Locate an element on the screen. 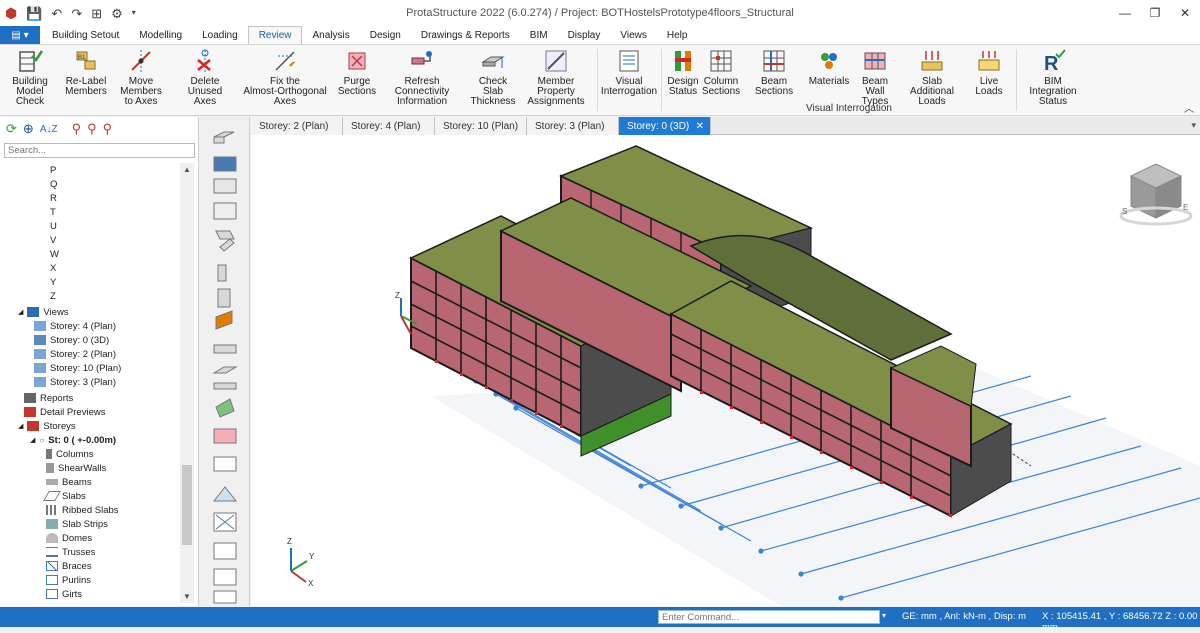 The image size is (1200, 633). tab-review: Review is located at coordinates (275, 35).